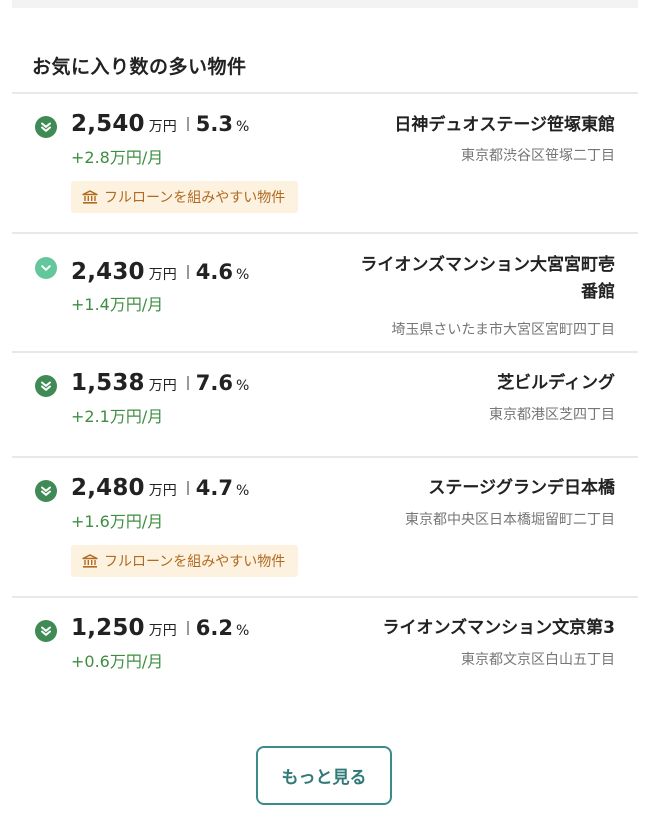 The width and height of the screenshot is (652, 834). Describe the element at coordinates (108, 488) in the screenshot. I see `price-value: 2,480` at that location.